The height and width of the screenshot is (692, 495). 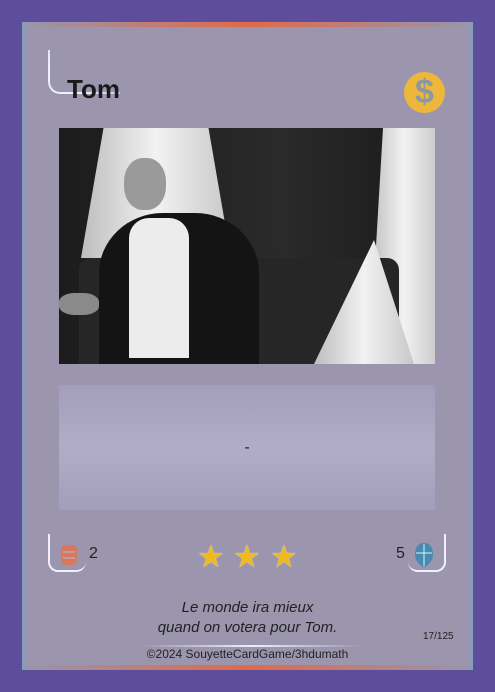 What do you see at coordinates (247, 654) in the screenshot?
I see `copyright: ©2024 SouyetteCardGame/3hdumath` at bounding box center [247, 654].